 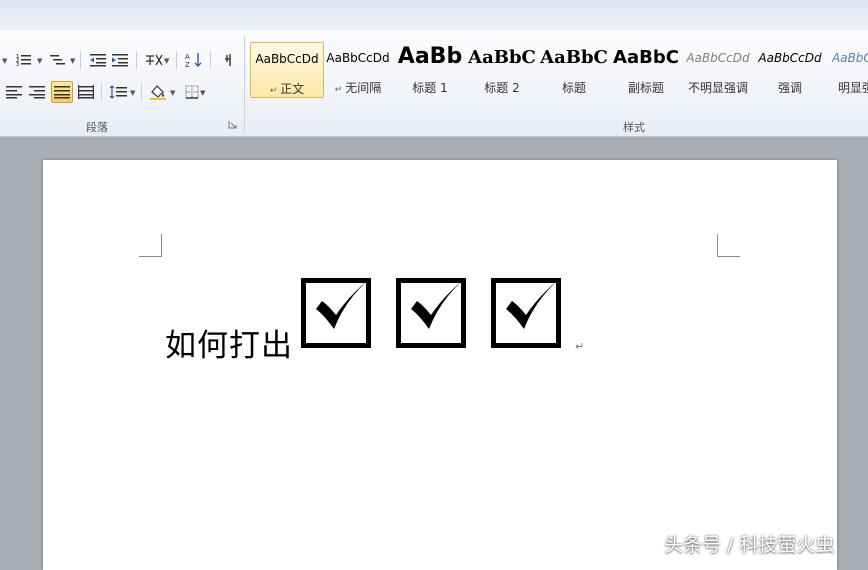 I want to click on style-intense-emphasis: AaBbCcDd 明显强, so click(x=847, y=69).